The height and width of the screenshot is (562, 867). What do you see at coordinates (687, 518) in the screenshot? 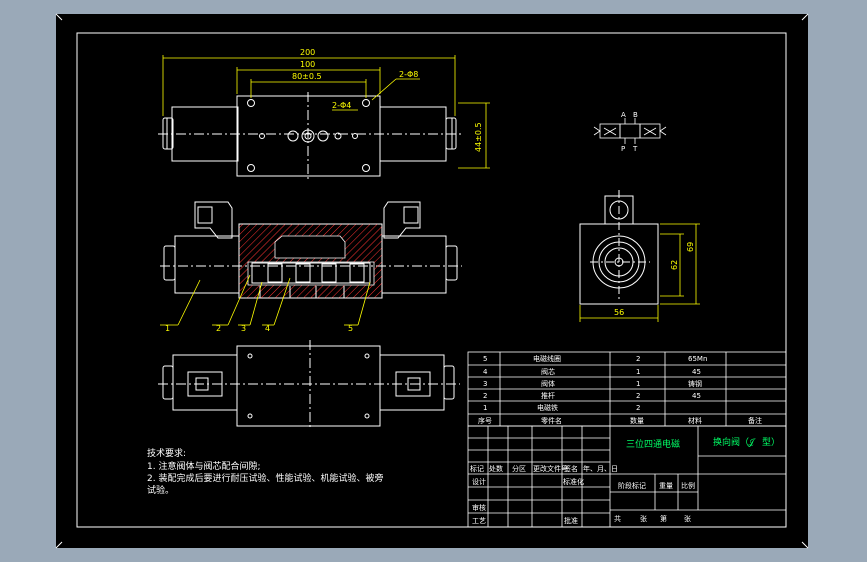
I see `label-sheet-word: 张` at bounding box center [687, 518].